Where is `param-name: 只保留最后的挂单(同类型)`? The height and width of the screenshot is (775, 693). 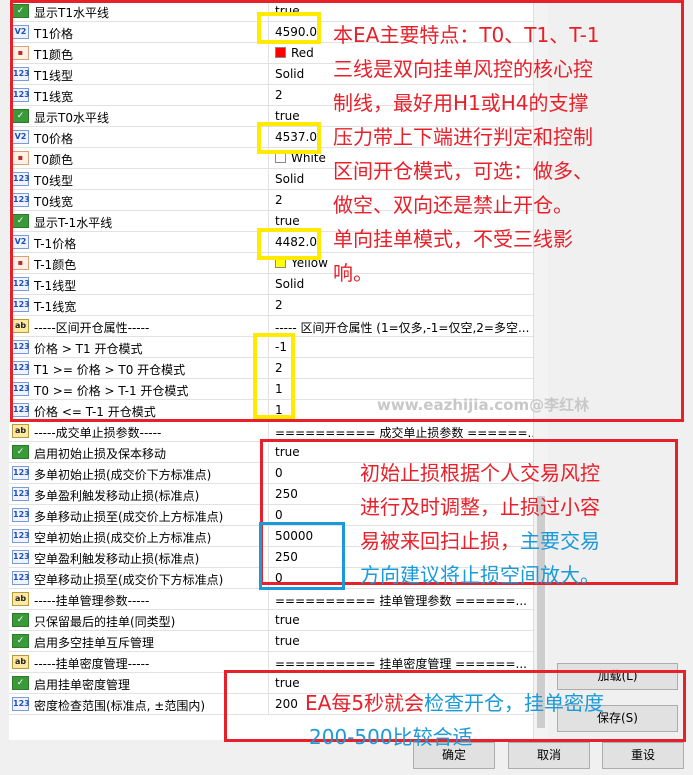
param-name: 只保留最后的挂单(同类型) is located at coordinates (105, 622).